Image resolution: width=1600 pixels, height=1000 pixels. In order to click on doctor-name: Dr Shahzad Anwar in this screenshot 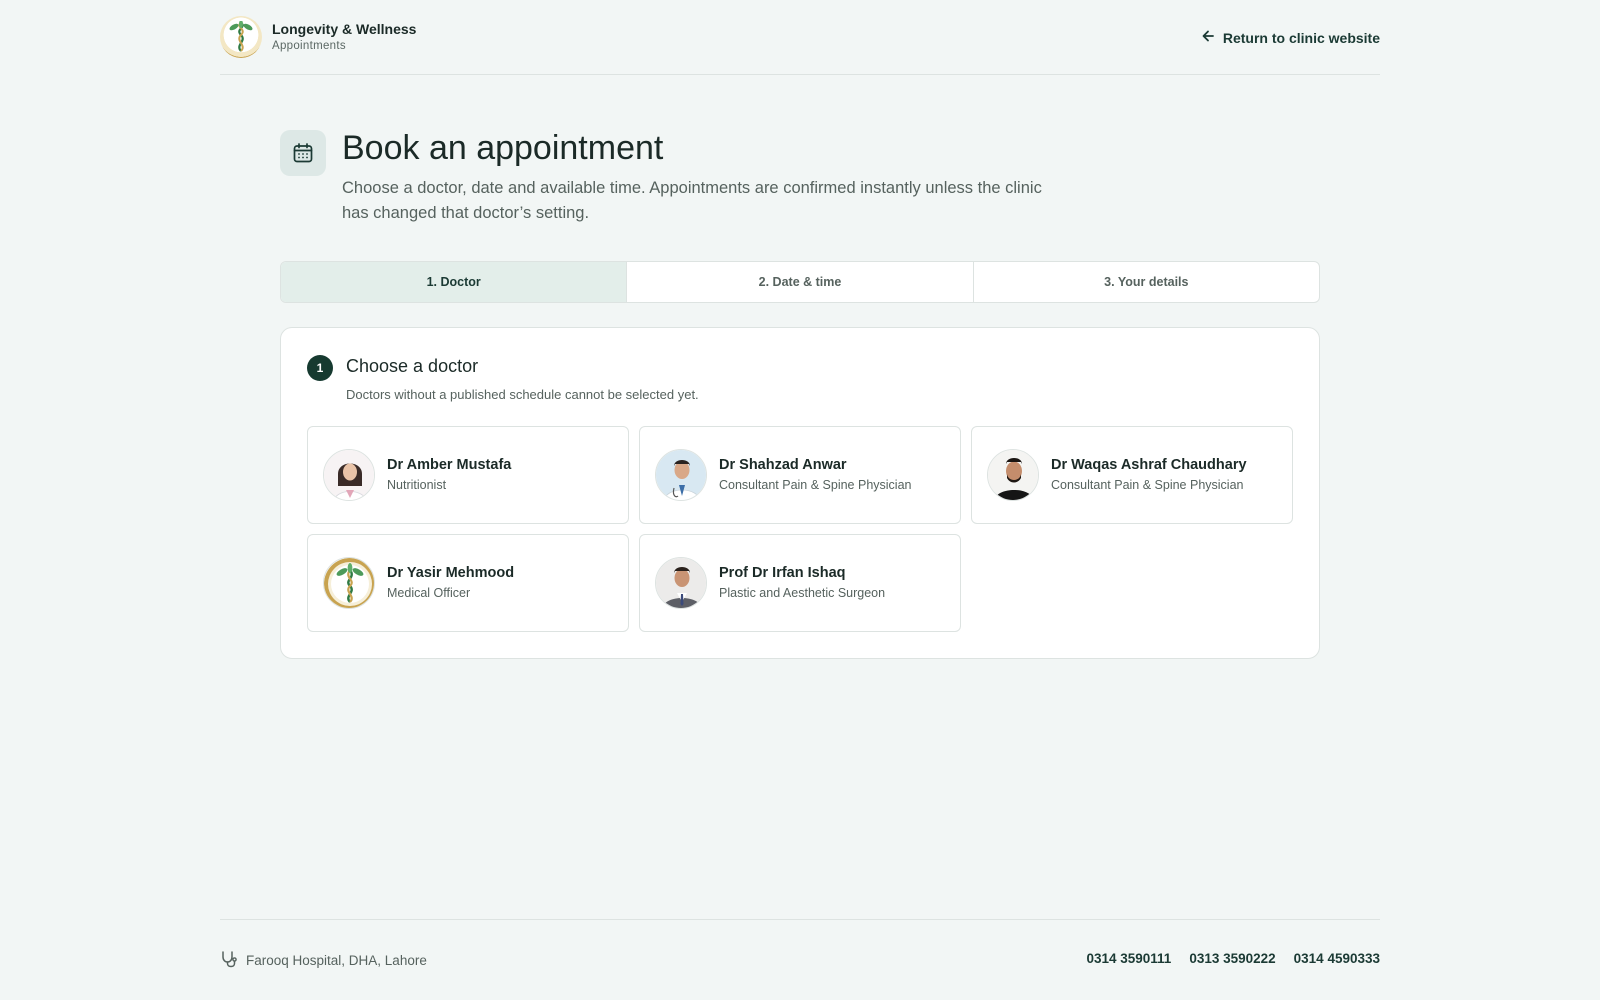, I will do `click(783, 465)`.